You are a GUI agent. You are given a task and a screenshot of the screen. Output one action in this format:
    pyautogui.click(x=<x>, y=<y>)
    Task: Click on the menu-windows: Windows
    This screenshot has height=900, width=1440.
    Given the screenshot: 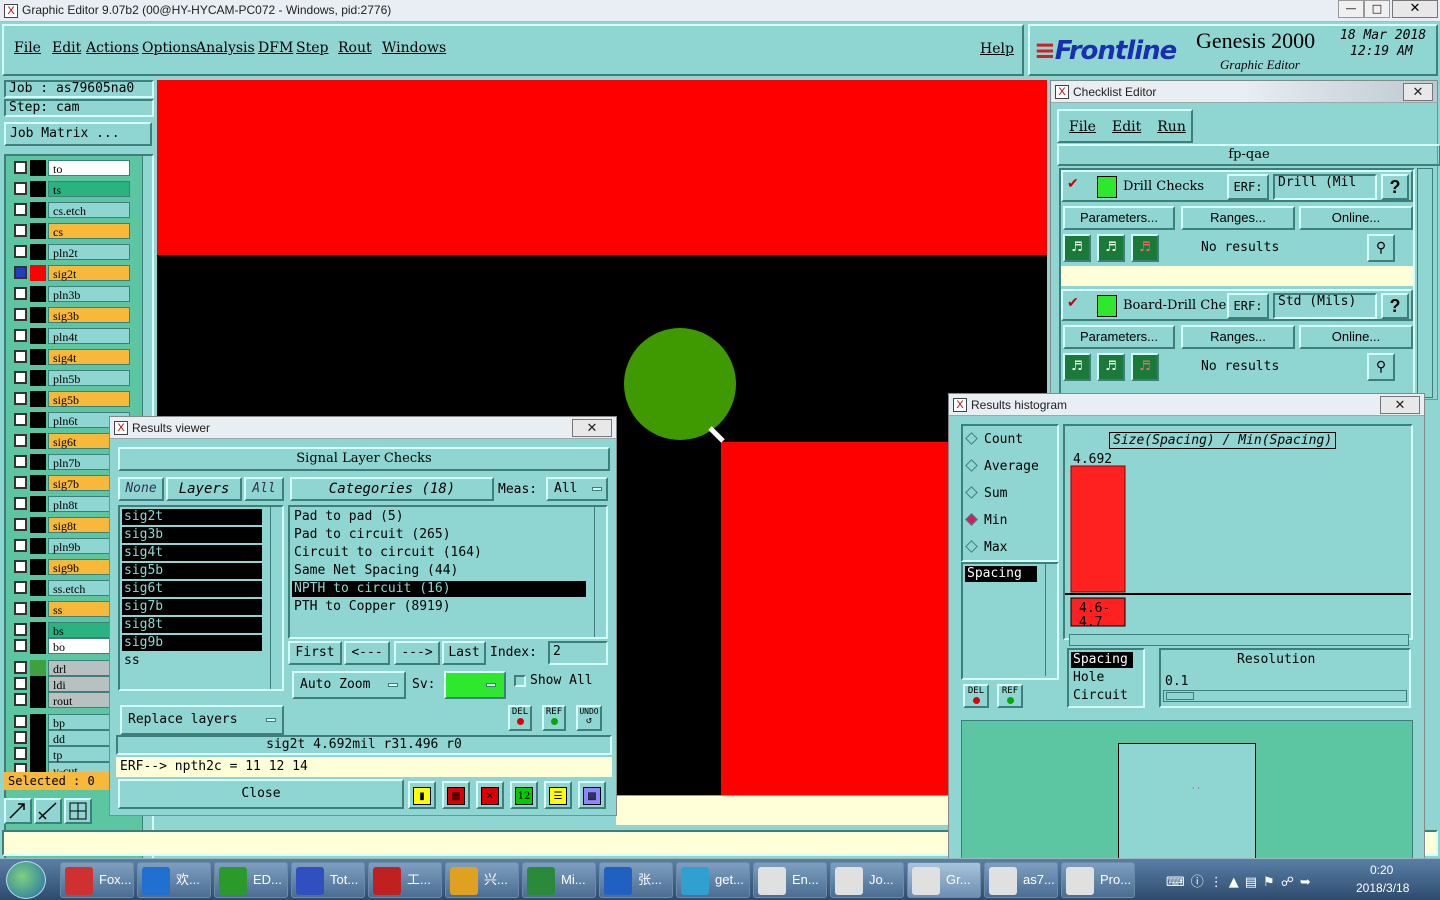 What is the action you would take?
    pyautogui.click(x=414, y=48)
    